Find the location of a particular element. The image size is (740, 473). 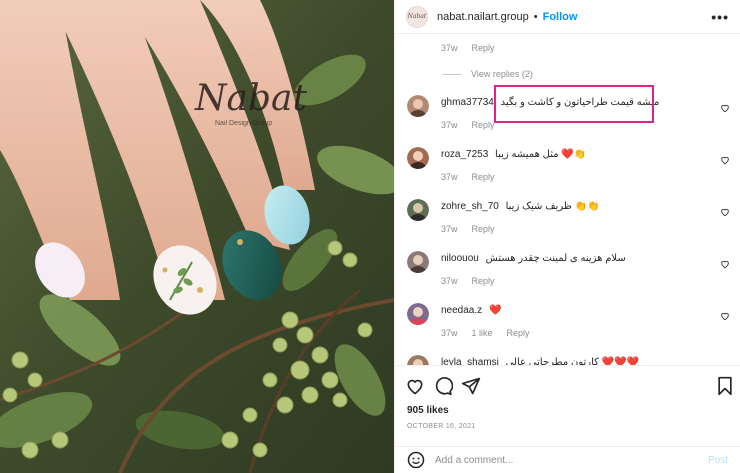

comment-username: ghma37734 is located at coordinates (467, 102).